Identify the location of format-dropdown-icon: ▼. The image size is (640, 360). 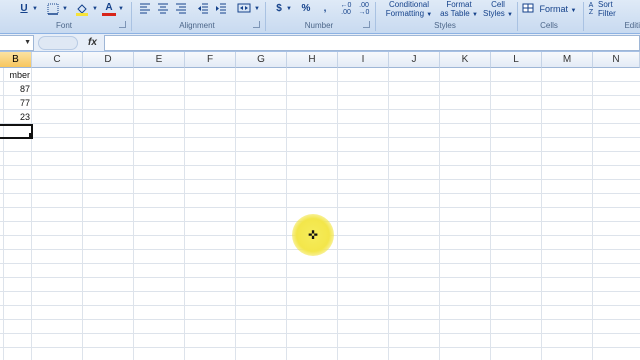
(573, 11).